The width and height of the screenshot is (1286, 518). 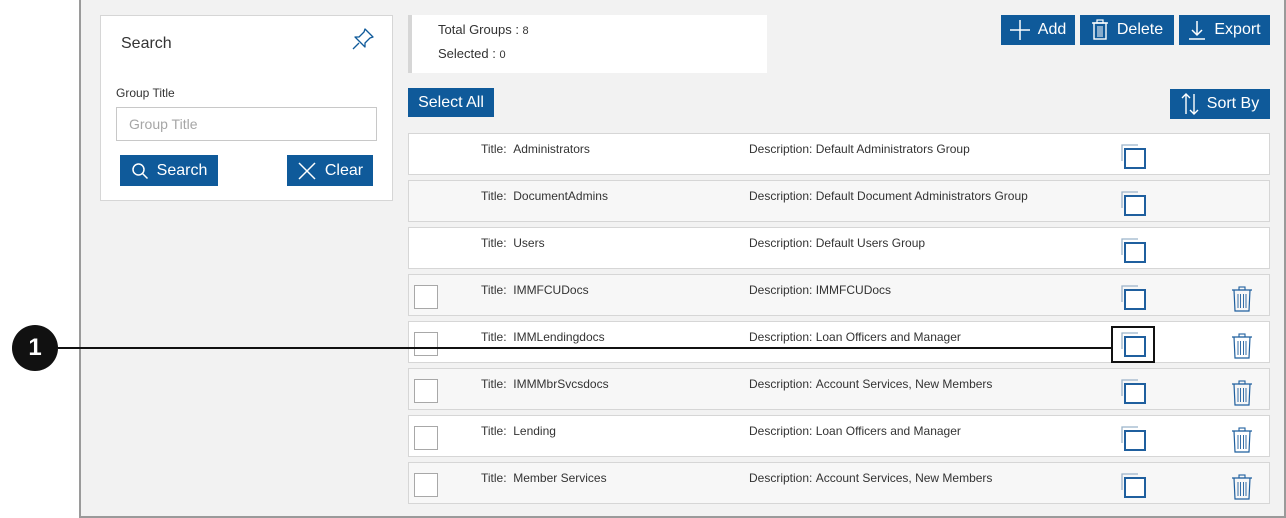 What do you see at coordinates (146, 43) in the screenshot?
I see `search-panel-title: Search` at bounding box center [146, 43].